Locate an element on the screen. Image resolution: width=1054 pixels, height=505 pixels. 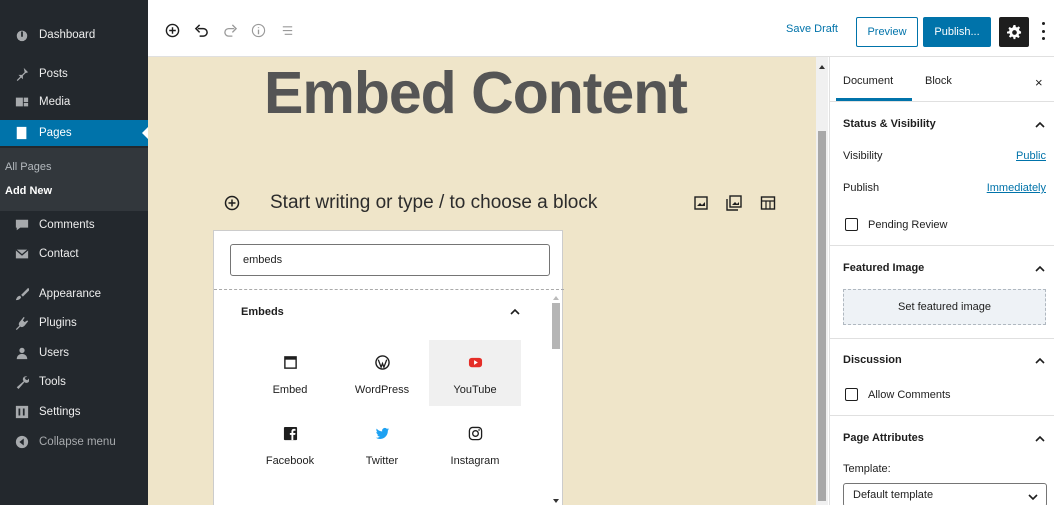
submenu-all-pages: All Pages is located at coordinates (28, 167).